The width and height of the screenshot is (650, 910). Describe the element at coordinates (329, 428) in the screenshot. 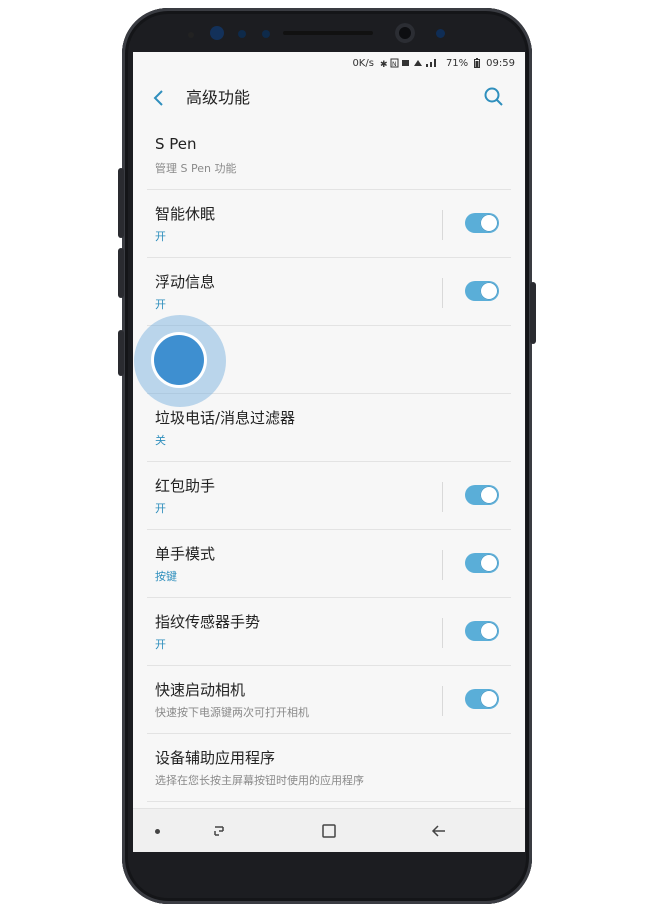

I see `settings-row: 垃圾电话/消息过滤器关` at that location.